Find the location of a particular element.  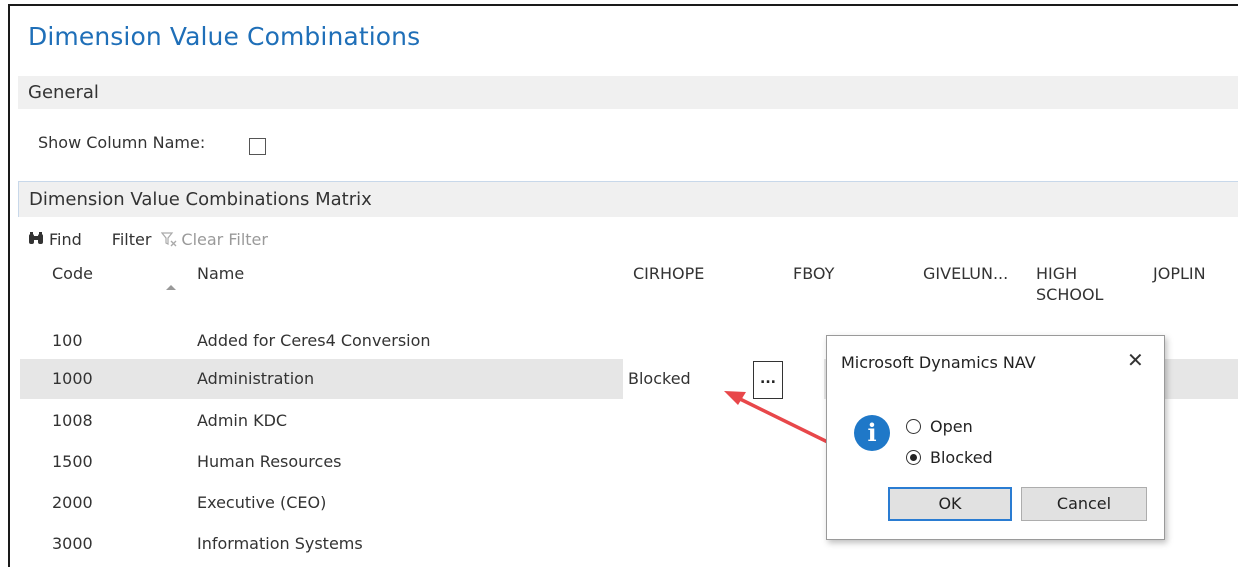

clear-filter-button: Clear Filter is located at coordinates (214, 239).